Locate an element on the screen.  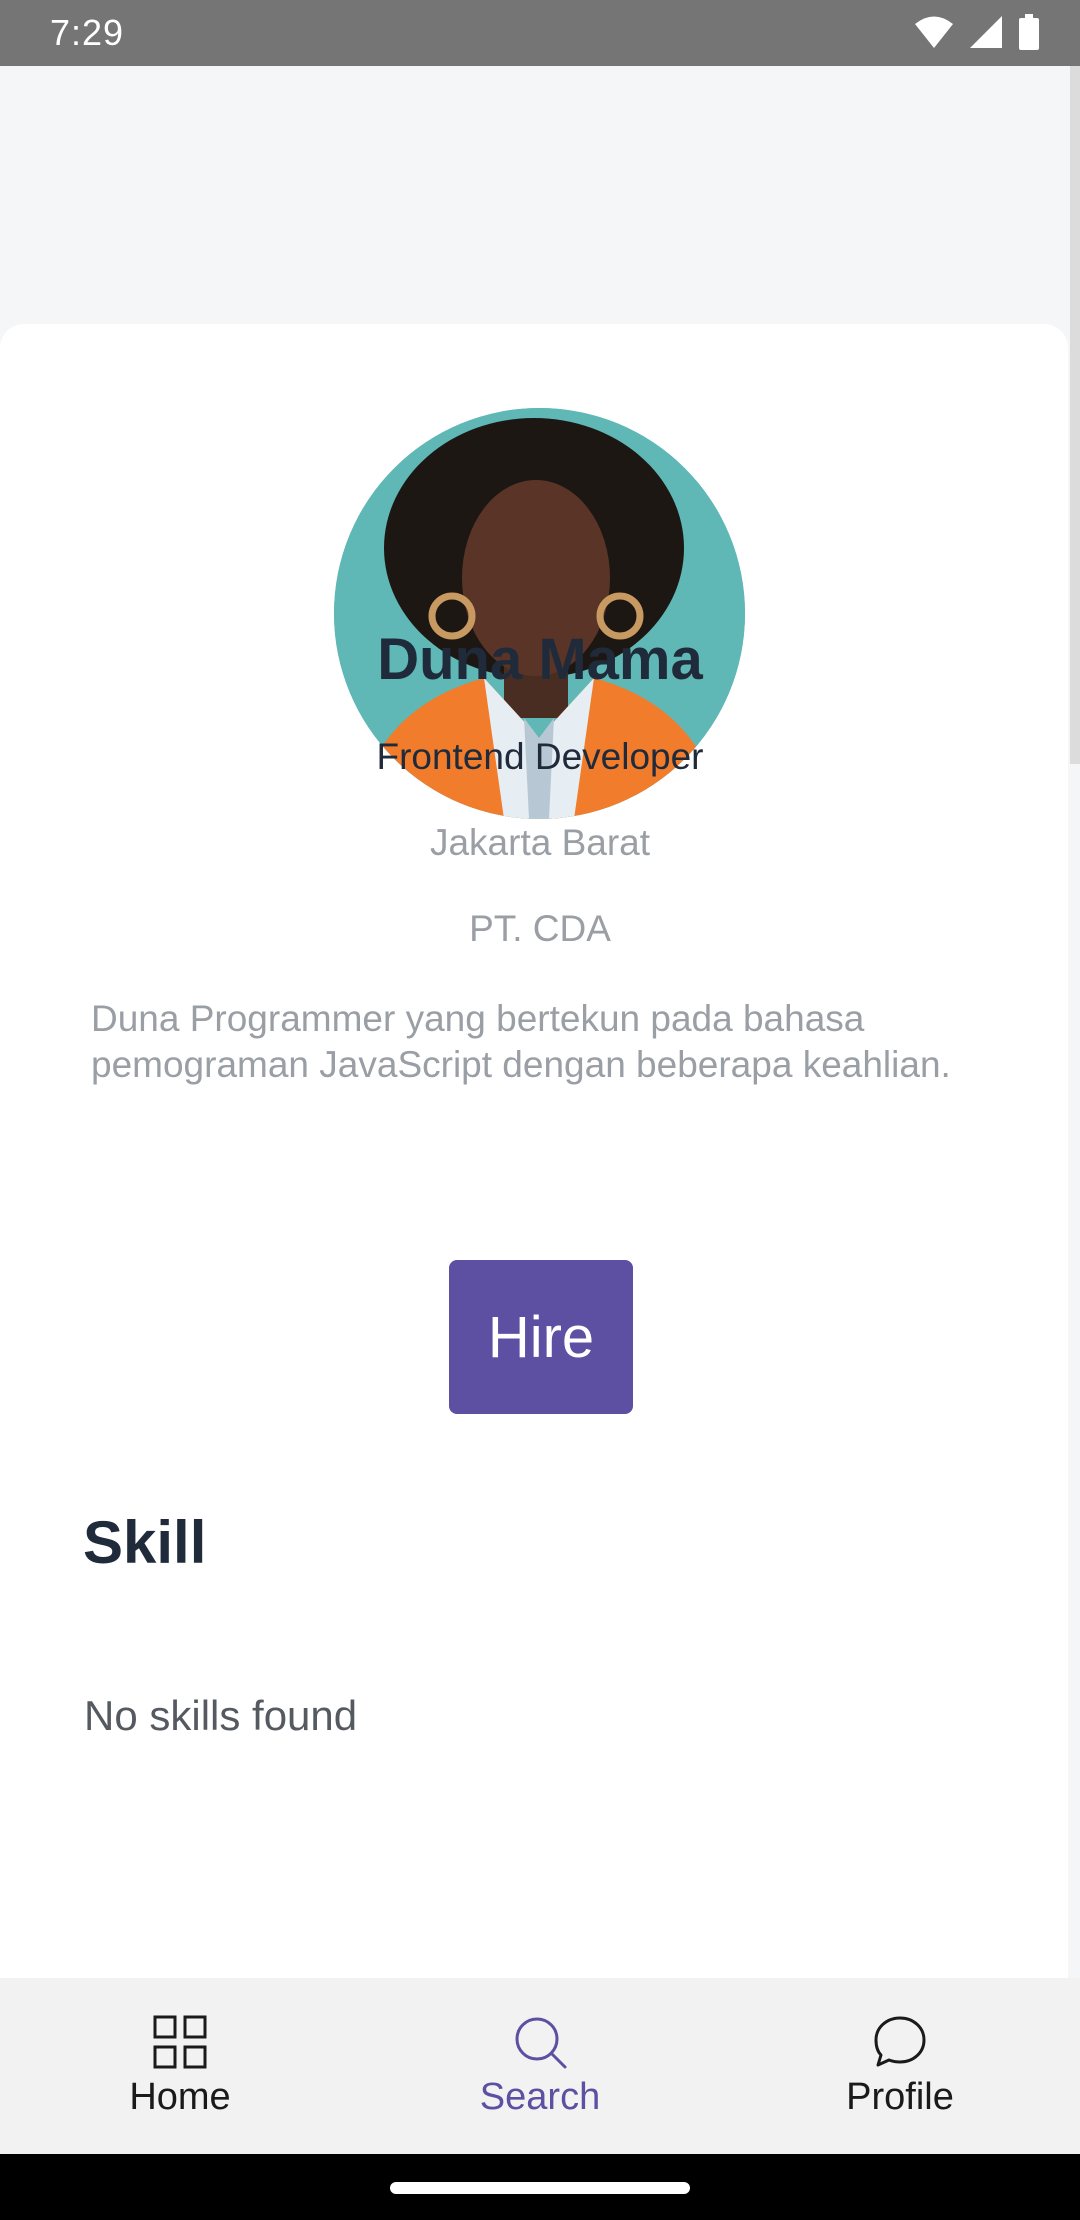
wifi-icon is located at coordinates (934, 32).